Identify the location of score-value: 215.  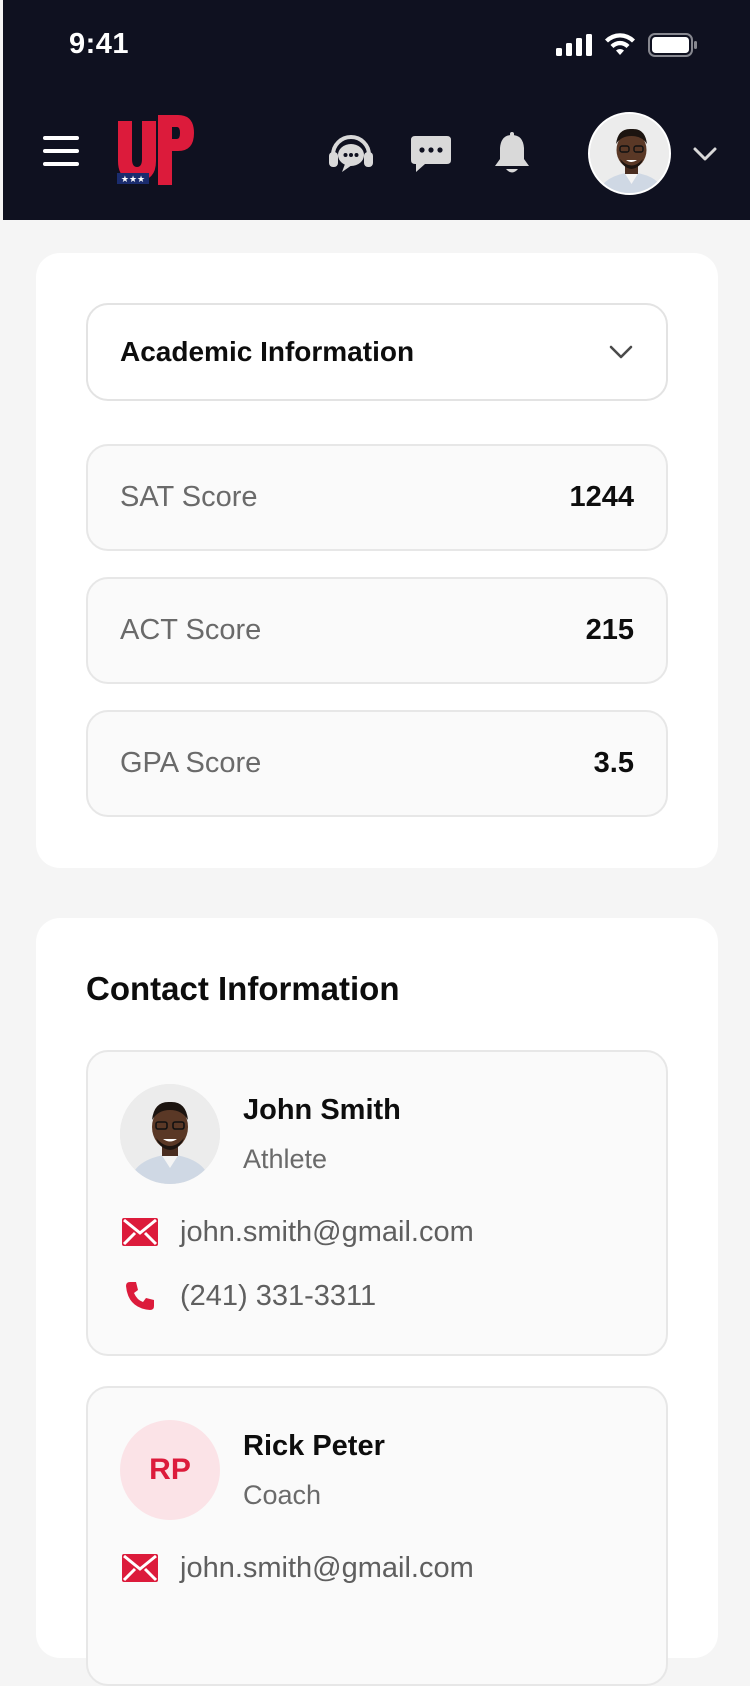
(609, 630).